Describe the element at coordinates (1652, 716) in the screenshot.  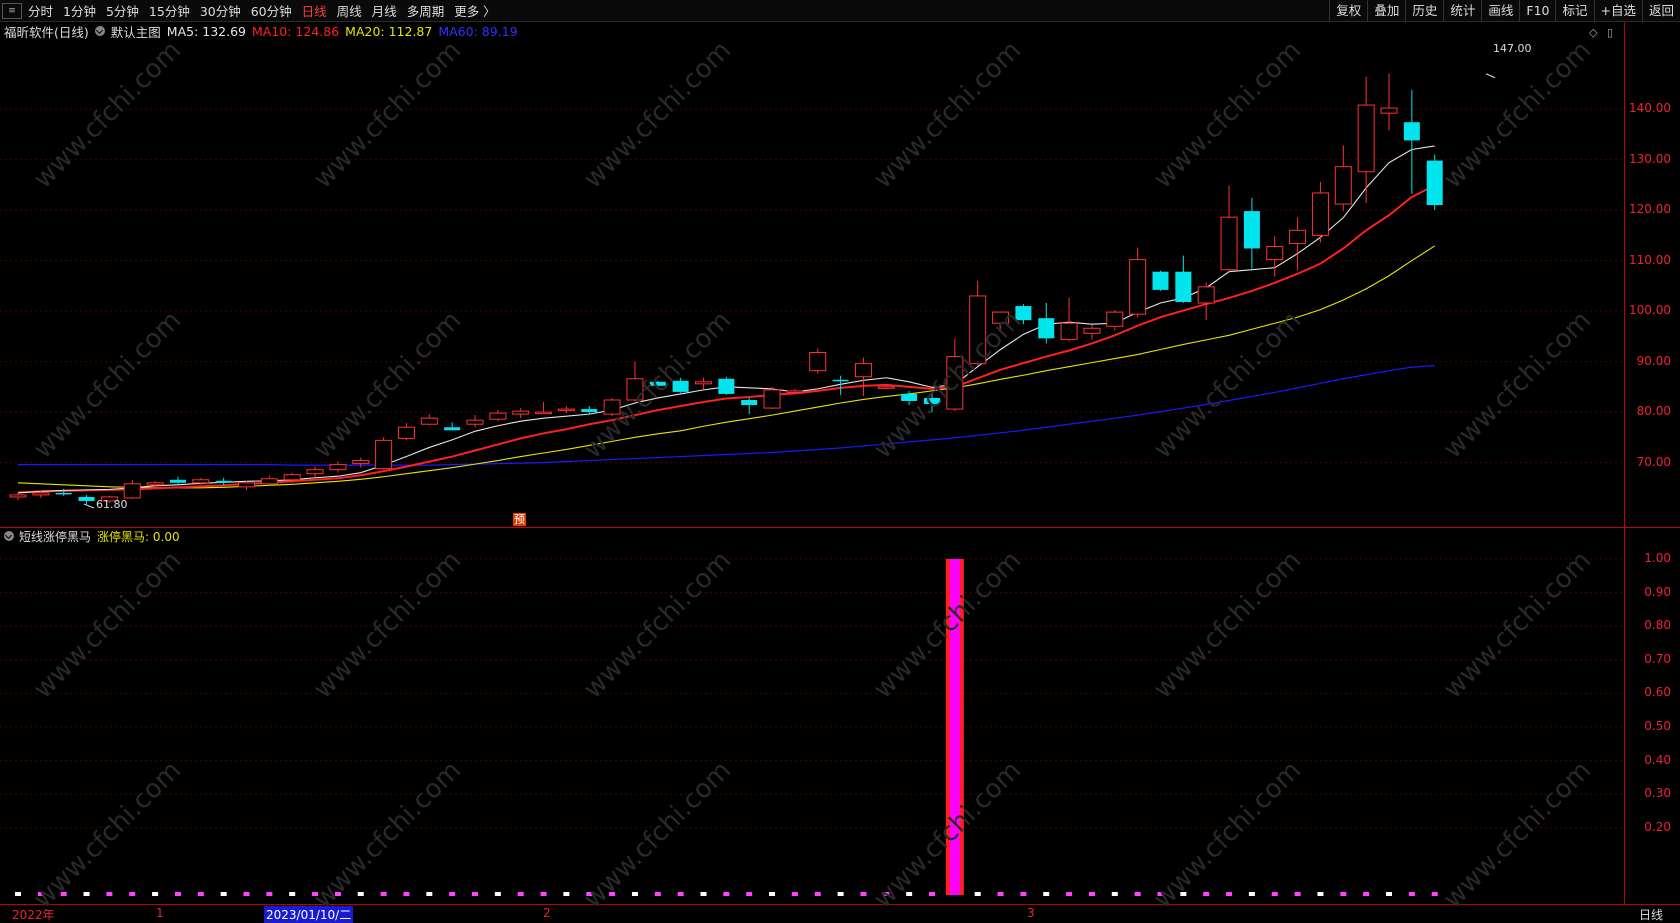
I see `indicator-axis: 1.00 0.90 0.80 0.70 0.60 0.50 0.40 0.30 0.20` at that location.